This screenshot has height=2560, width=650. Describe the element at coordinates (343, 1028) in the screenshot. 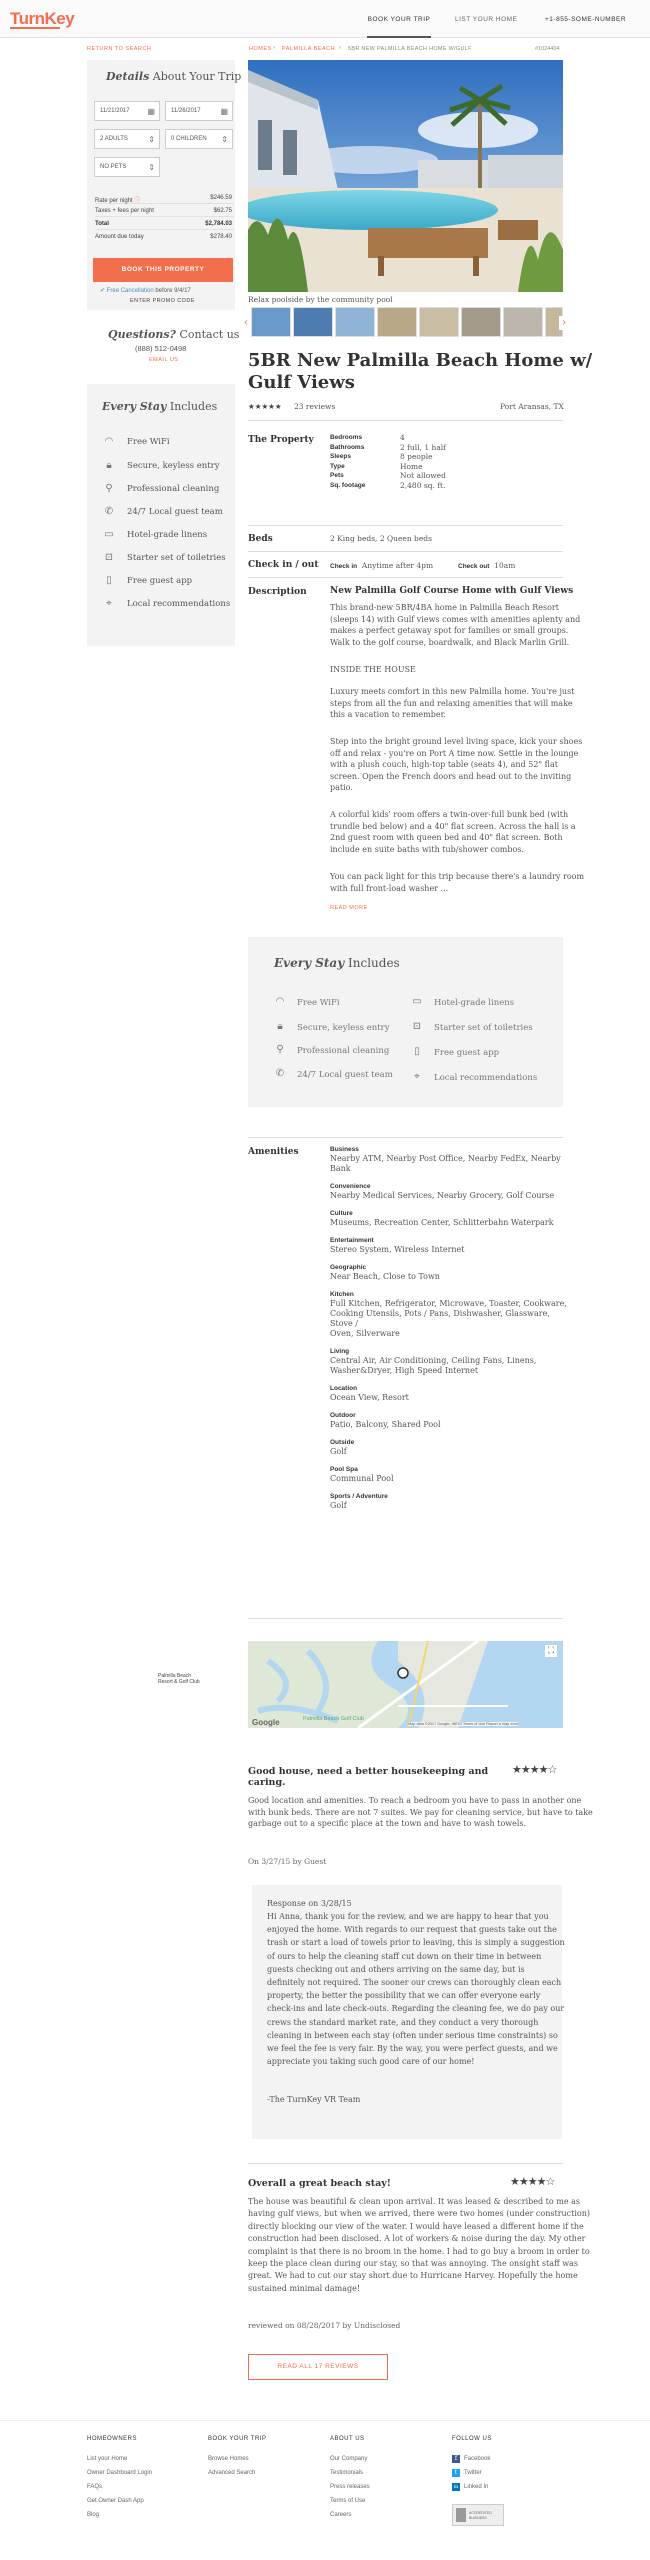

I see `include-item: Secure, keyless entry` at that location.